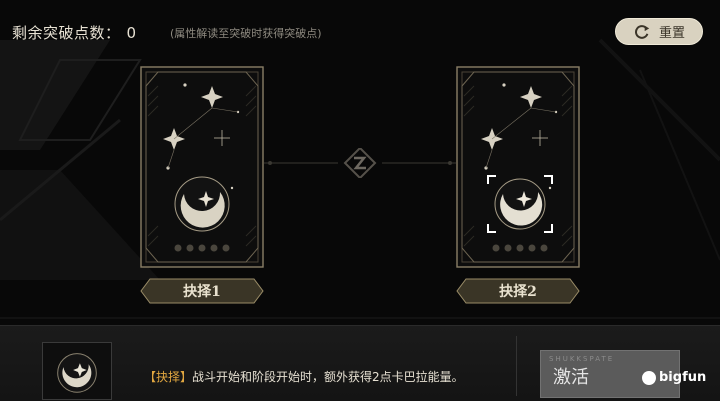 The image size is (720, 401). What do you see at coordinates (131, 33) in the screenshot?
I see `points-value: 0` at bounding box center [131, 33].